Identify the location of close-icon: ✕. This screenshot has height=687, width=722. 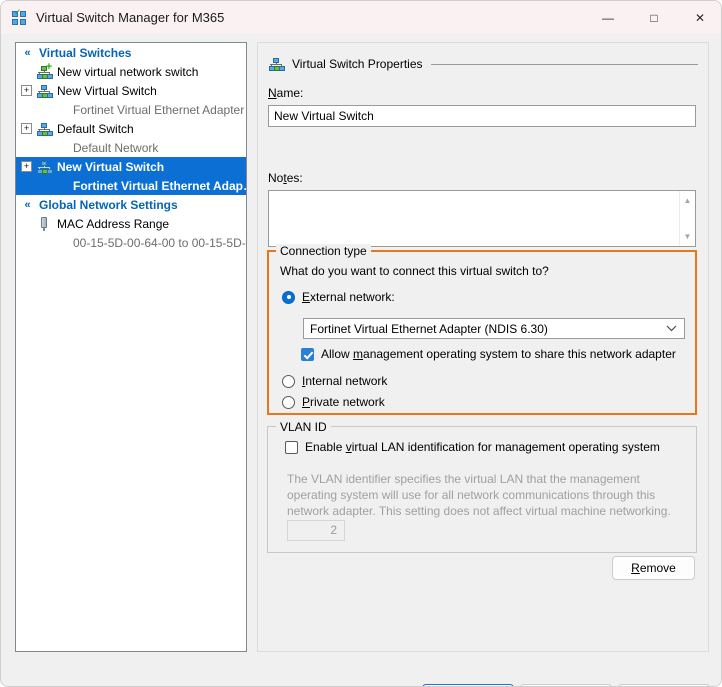
(699, 17).